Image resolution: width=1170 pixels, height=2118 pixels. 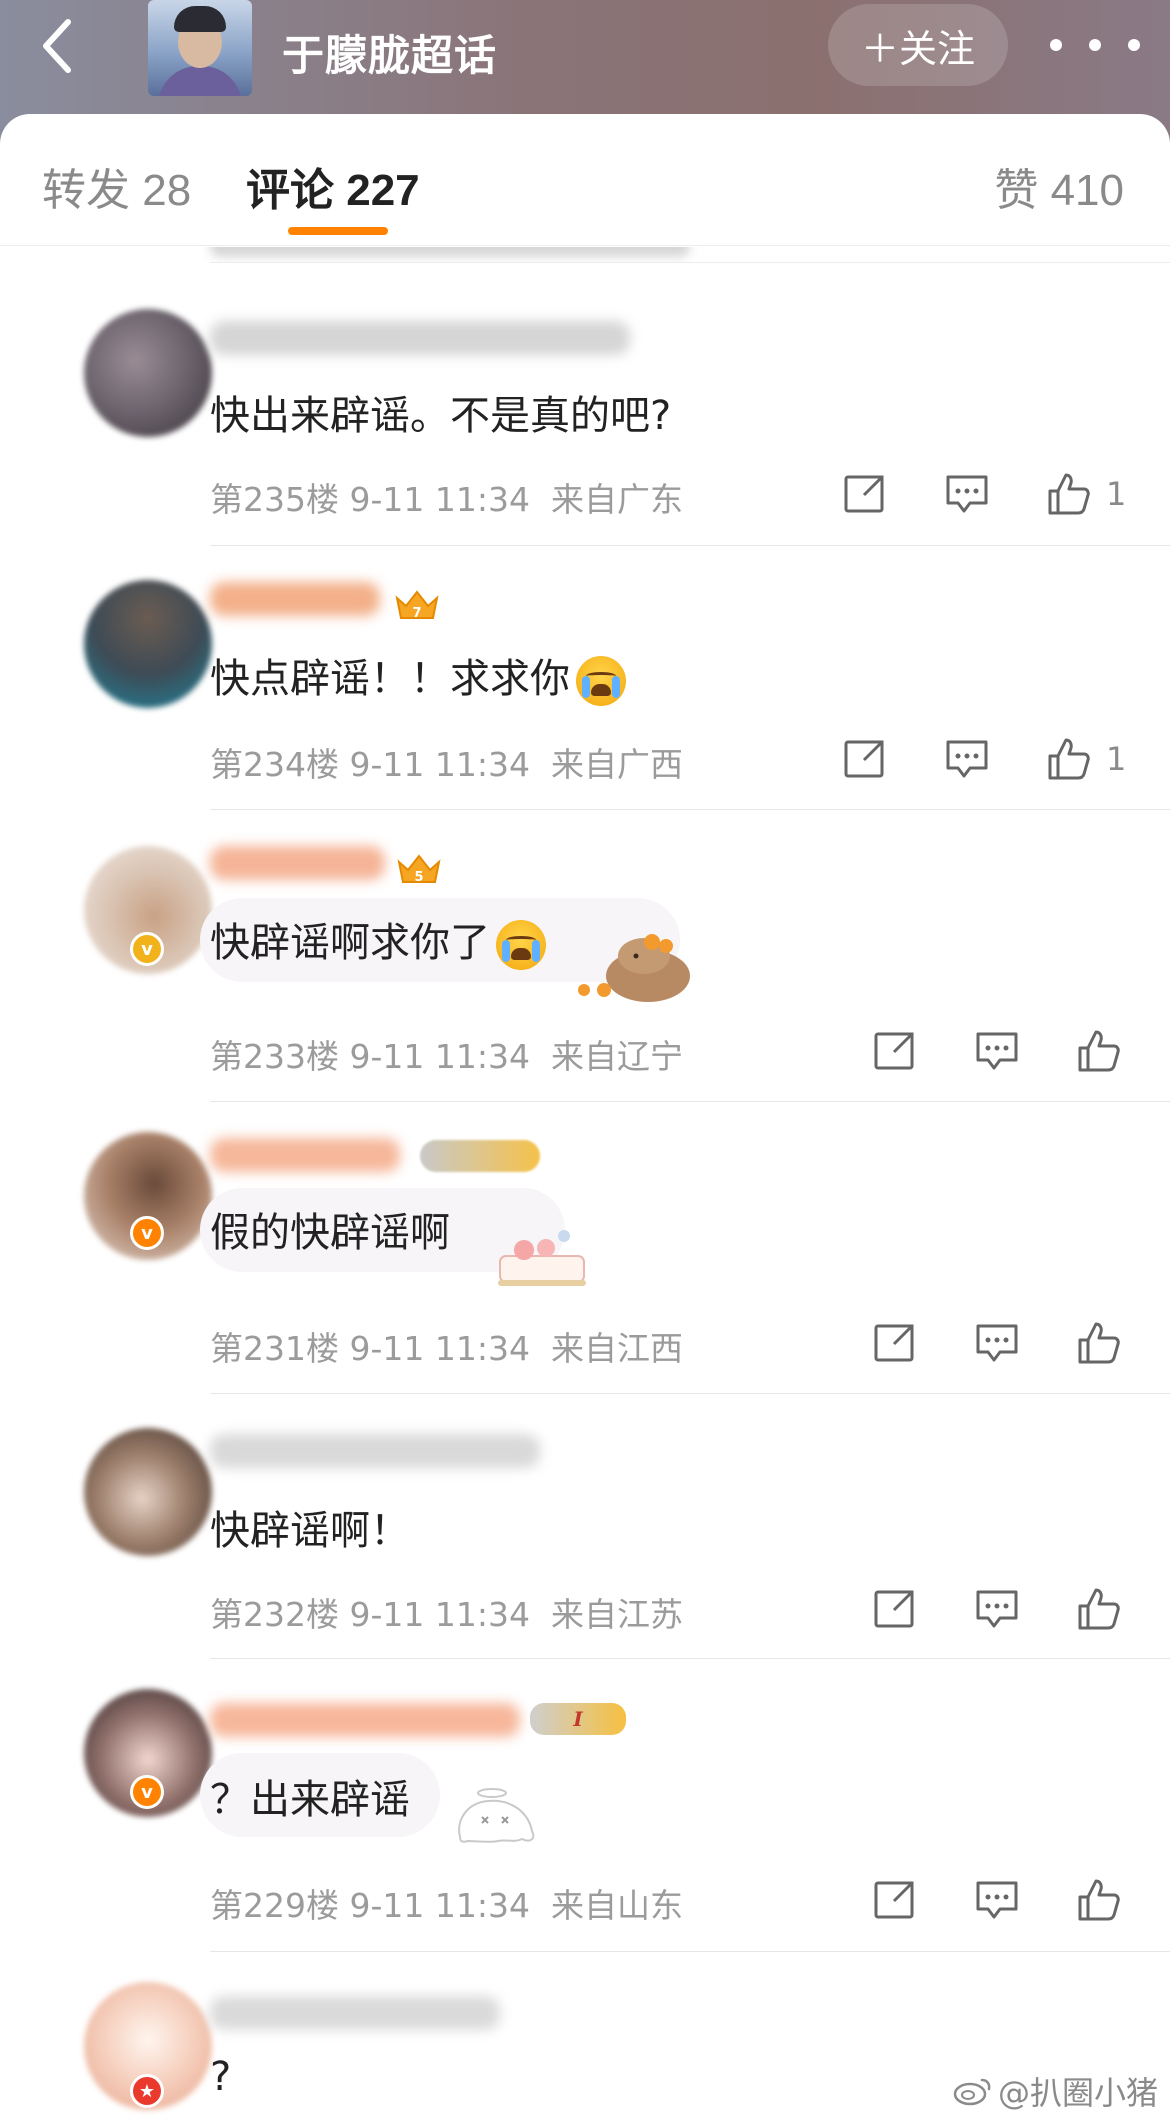 What do you see at coordinates (1055, 2091) in the screenshot?
I see `watermark: @扒圈小猪` at bounding box center [1055, 2091].